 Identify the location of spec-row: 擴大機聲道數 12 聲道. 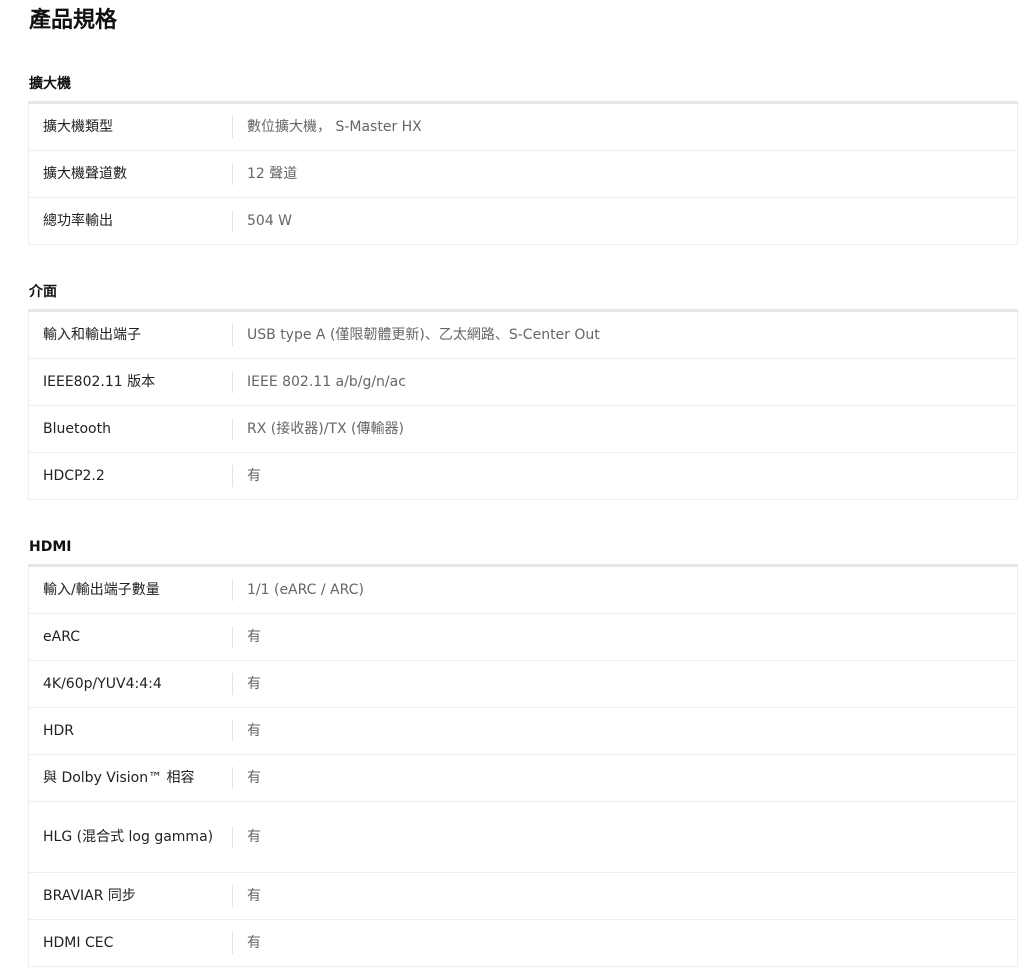
(523, 174).